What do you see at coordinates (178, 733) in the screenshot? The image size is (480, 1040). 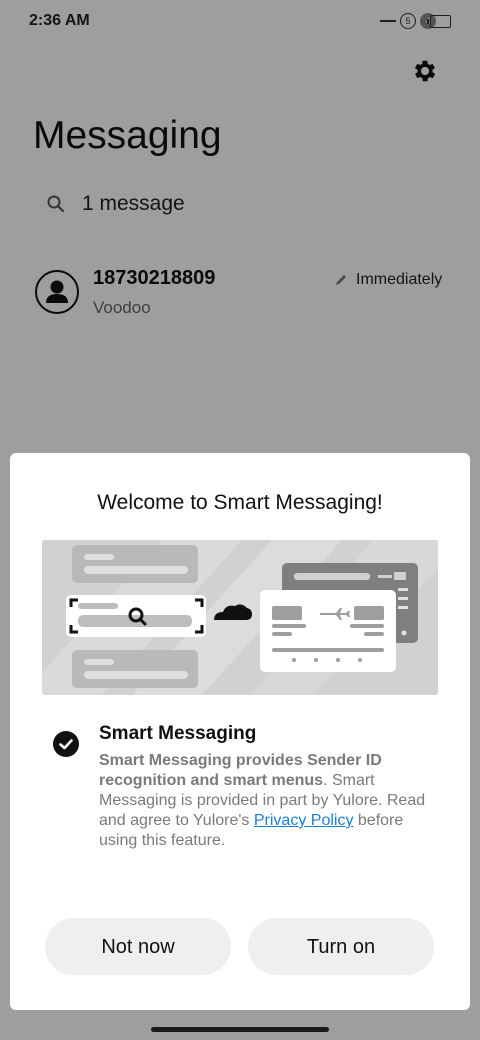 I see `option-title: Smart Messaging` at bounding box center [178, 733].